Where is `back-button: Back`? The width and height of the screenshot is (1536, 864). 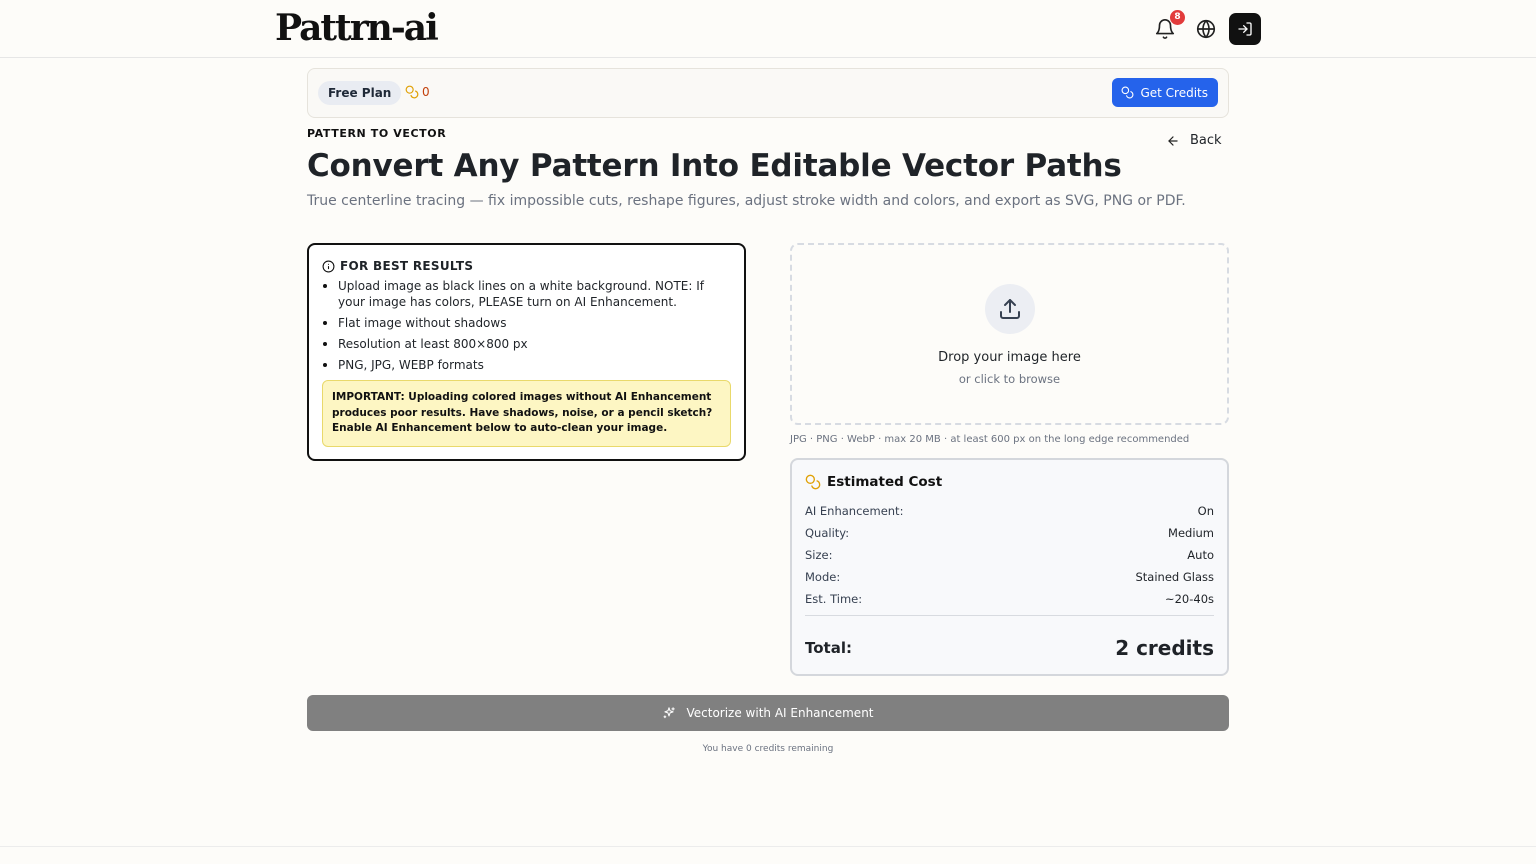
back-button: Back is located at coordinates (1194, 140).